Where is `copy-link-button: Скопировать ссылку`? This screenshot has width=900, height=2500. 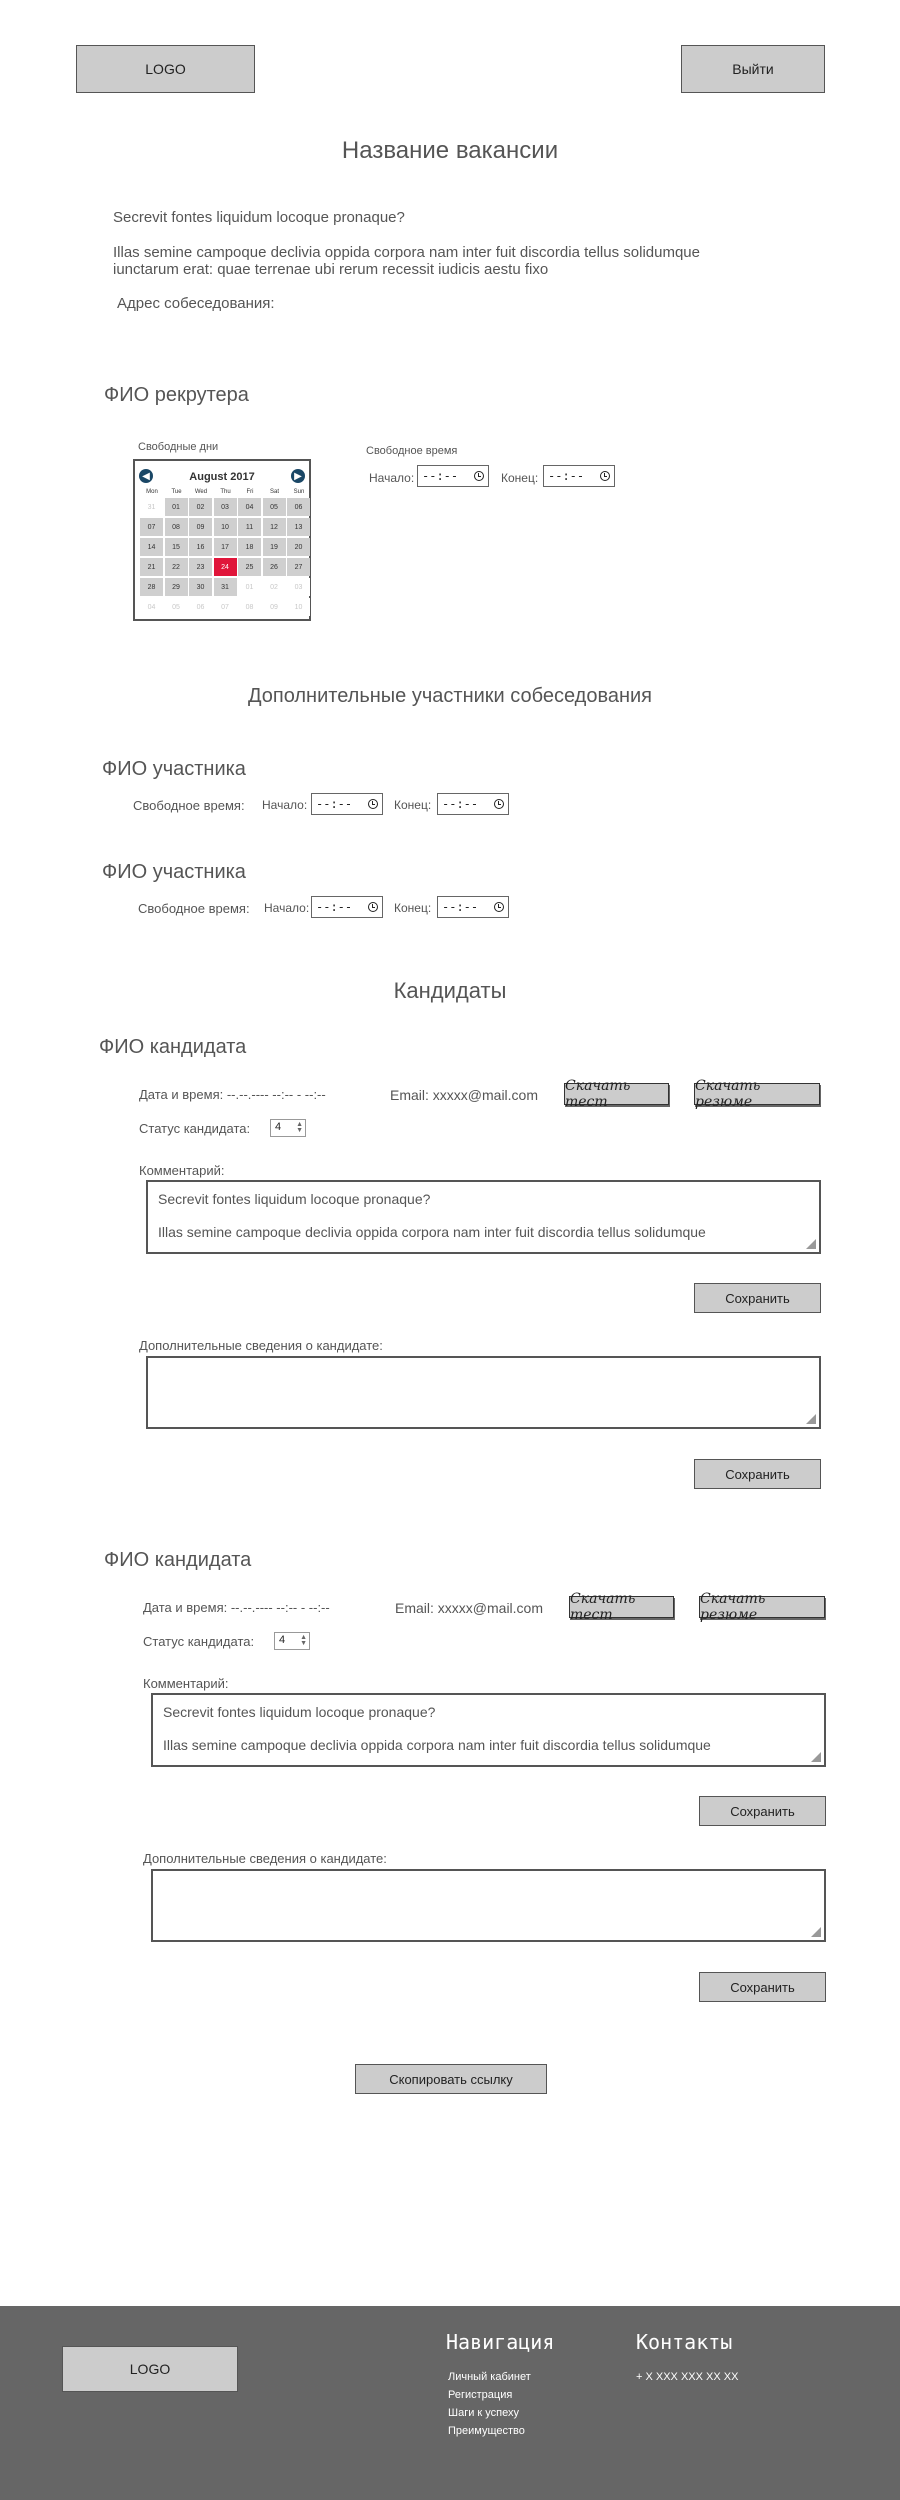 copy-link-button: Скопировать ссылку is located at coordinates (451, 2079).